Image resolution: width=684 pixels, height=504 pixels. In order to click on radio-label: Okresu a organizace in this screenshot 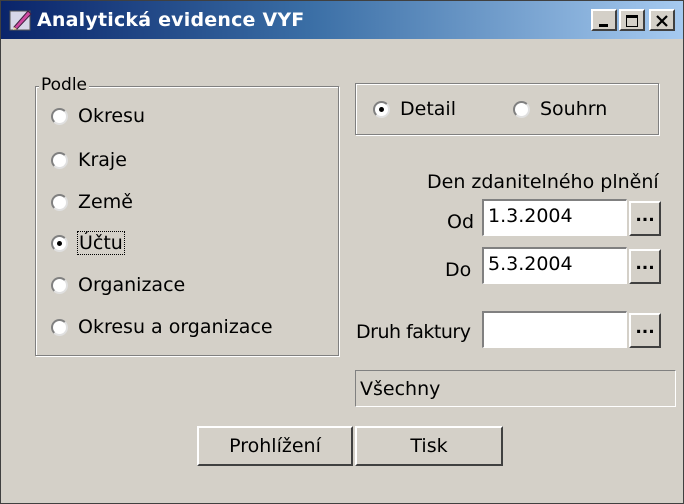, I will do `click(175, 327)`.